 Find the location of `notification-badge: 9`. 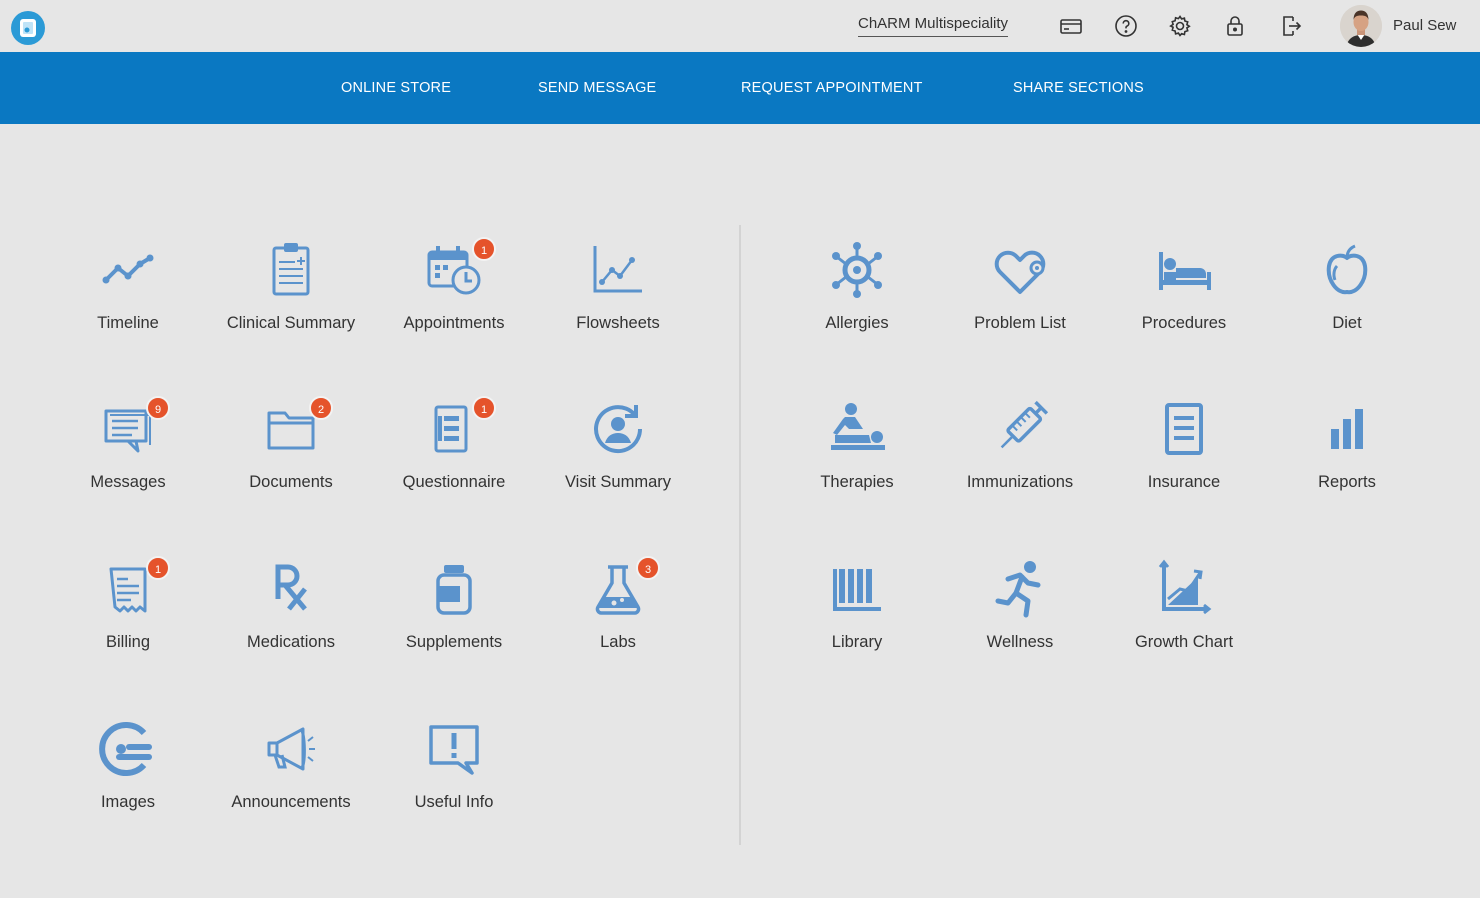

notification-badge: 9 is located at coordinates (158, 408).